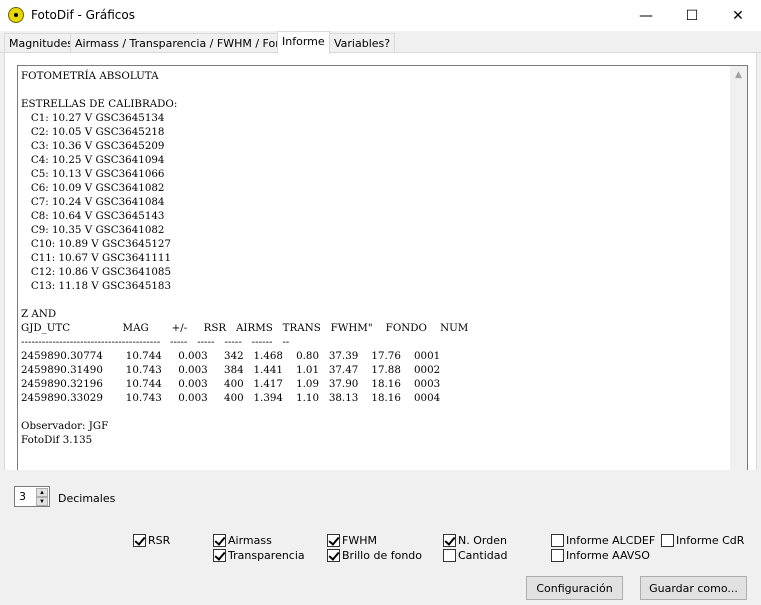 The image size is (761, 605). I want to click on report-line: C8: 10.64 V GSC3645143, so click(93, 216).